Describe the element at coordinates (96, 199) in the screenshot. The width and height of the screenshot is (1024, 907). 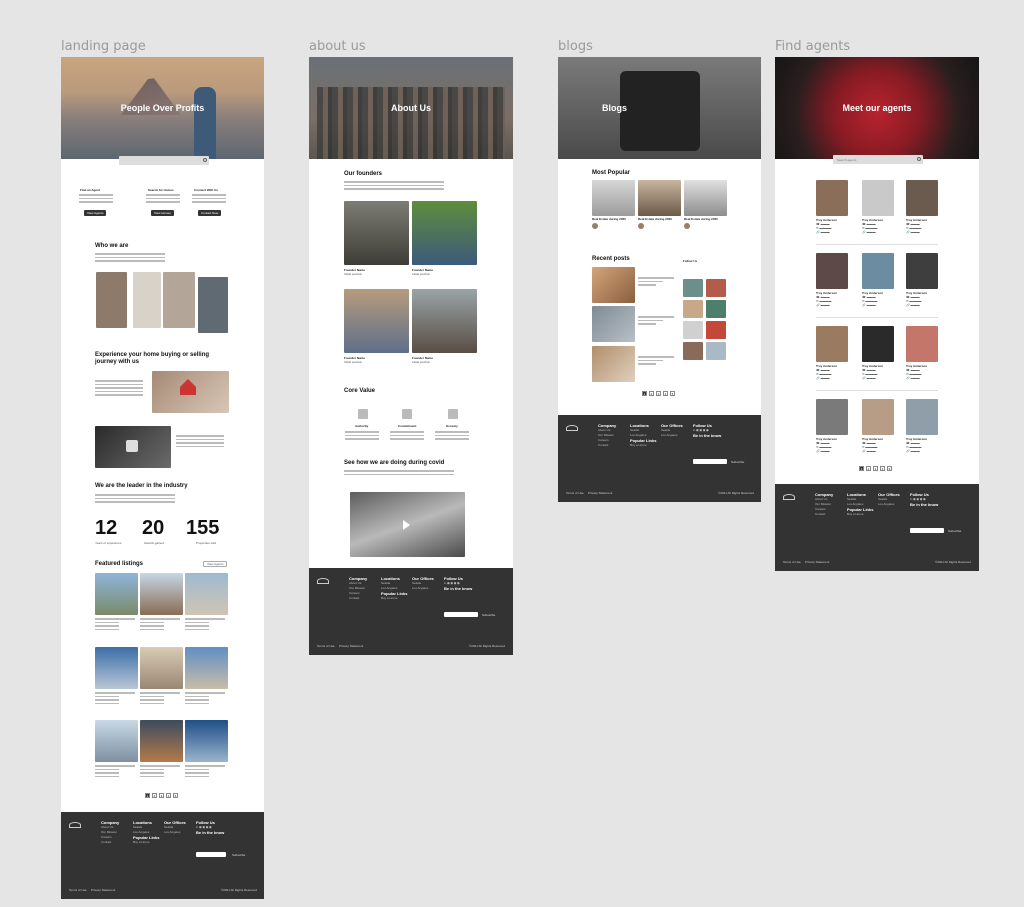
I see `card-text` at that location.